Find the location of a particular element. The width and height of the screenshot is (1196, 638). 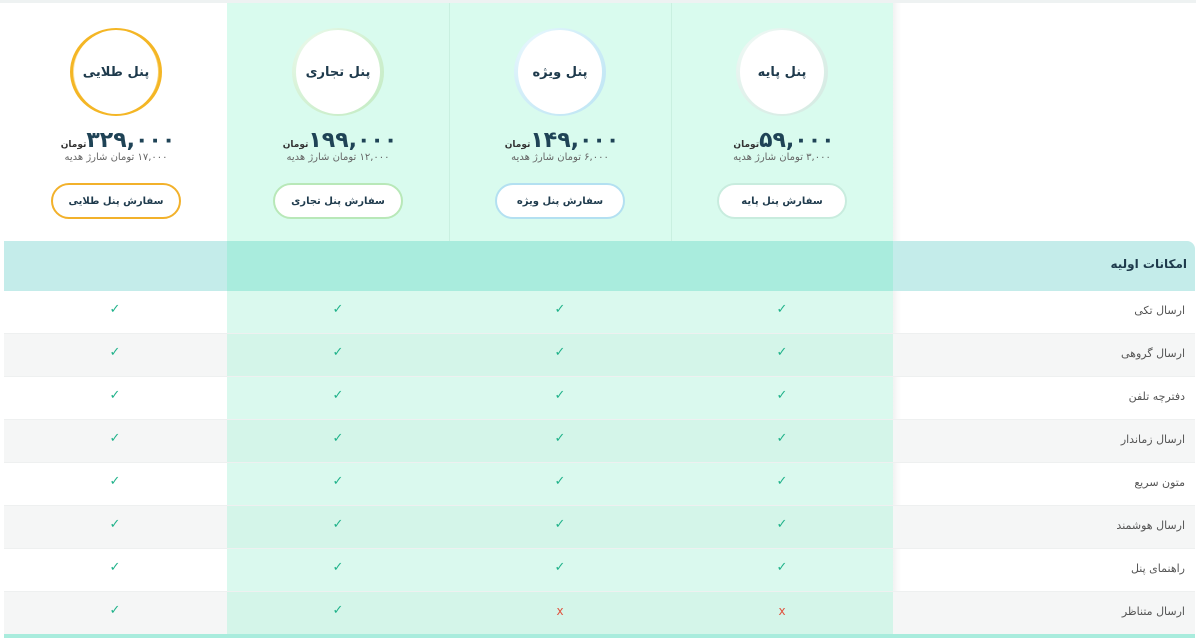

table-row: ✓ ✓ ✓ ✓ ارسال گروهی is located at coordinates (599, 355).